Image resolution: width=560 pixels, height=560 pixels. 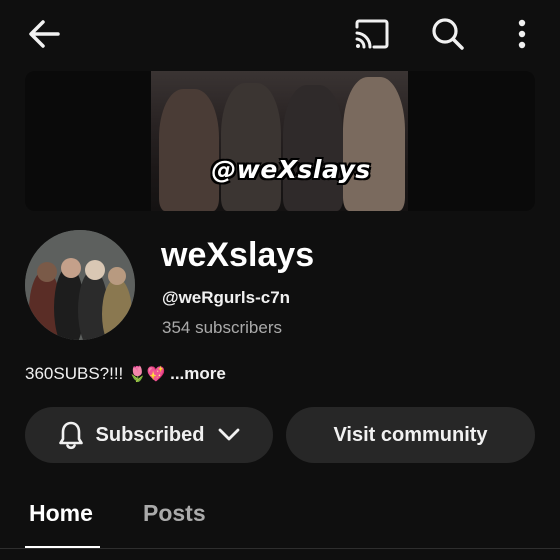 I want to click on banner-handle-text: @weXslays, so click(x=291, y=169).